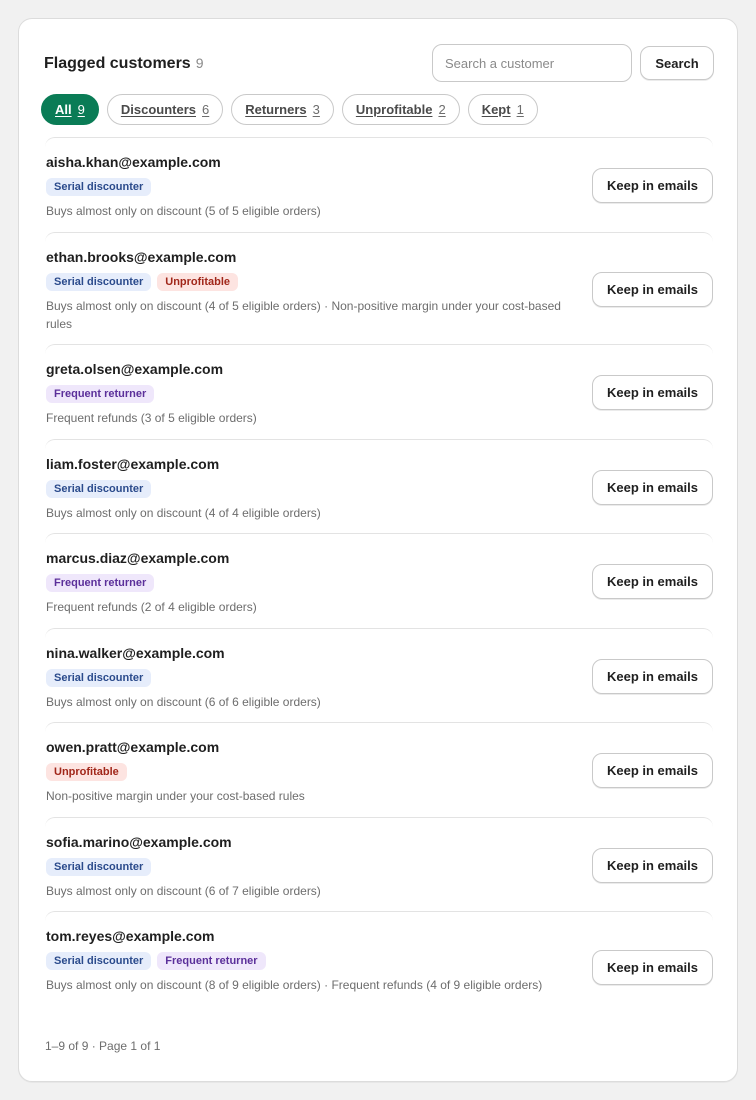 Image resolution: width=756 pixels, height=1100 pixels. I want to click on search-input, so click(532, 63).